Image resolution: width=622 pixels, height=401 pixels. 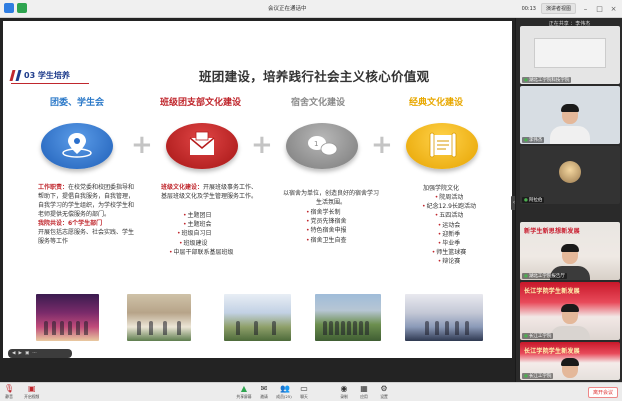 I want to click on close-icon: ×, so click(x=613, y=9).